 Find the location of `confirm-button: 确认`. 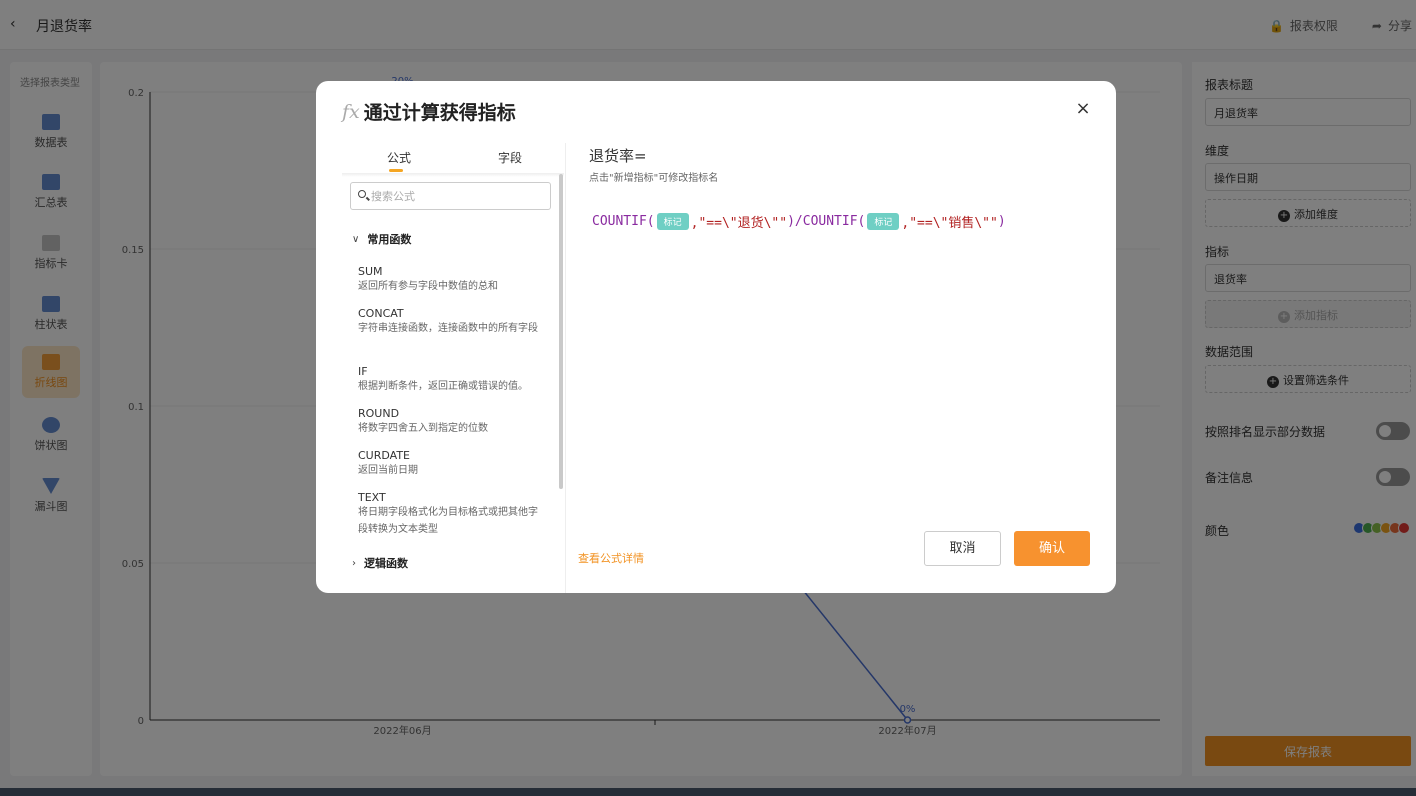

confirm-button: 确认 is located at coordinates (1052, 548).